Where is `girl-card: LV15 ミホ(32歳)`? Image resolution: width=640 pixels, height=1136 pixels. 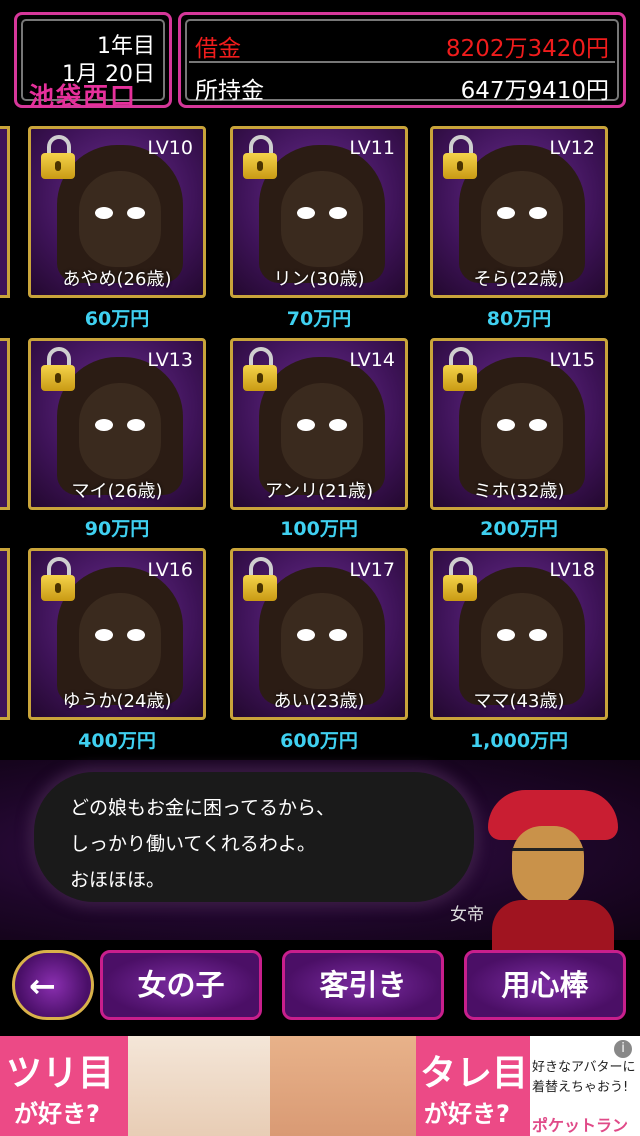
girl-card: LV15 ミホ(32歳) is located at coordinates (519, 424).